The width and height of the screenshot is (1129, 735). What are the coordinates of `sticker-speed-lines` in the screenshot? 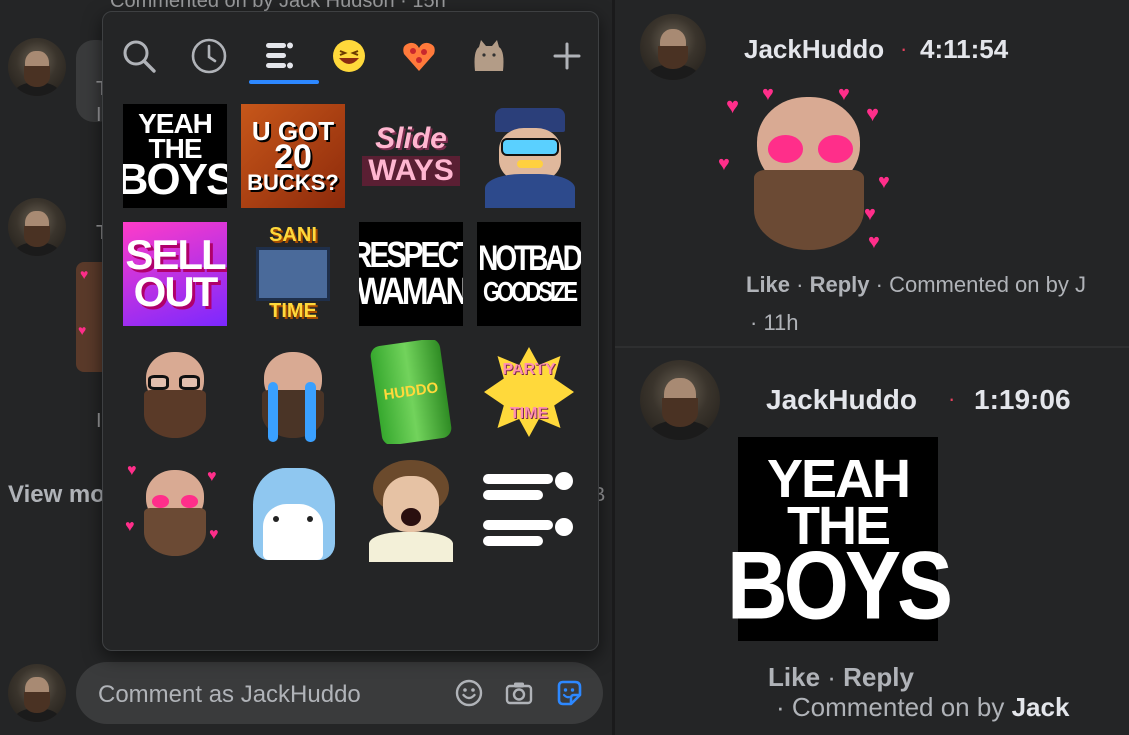 It's located at (529, 510).